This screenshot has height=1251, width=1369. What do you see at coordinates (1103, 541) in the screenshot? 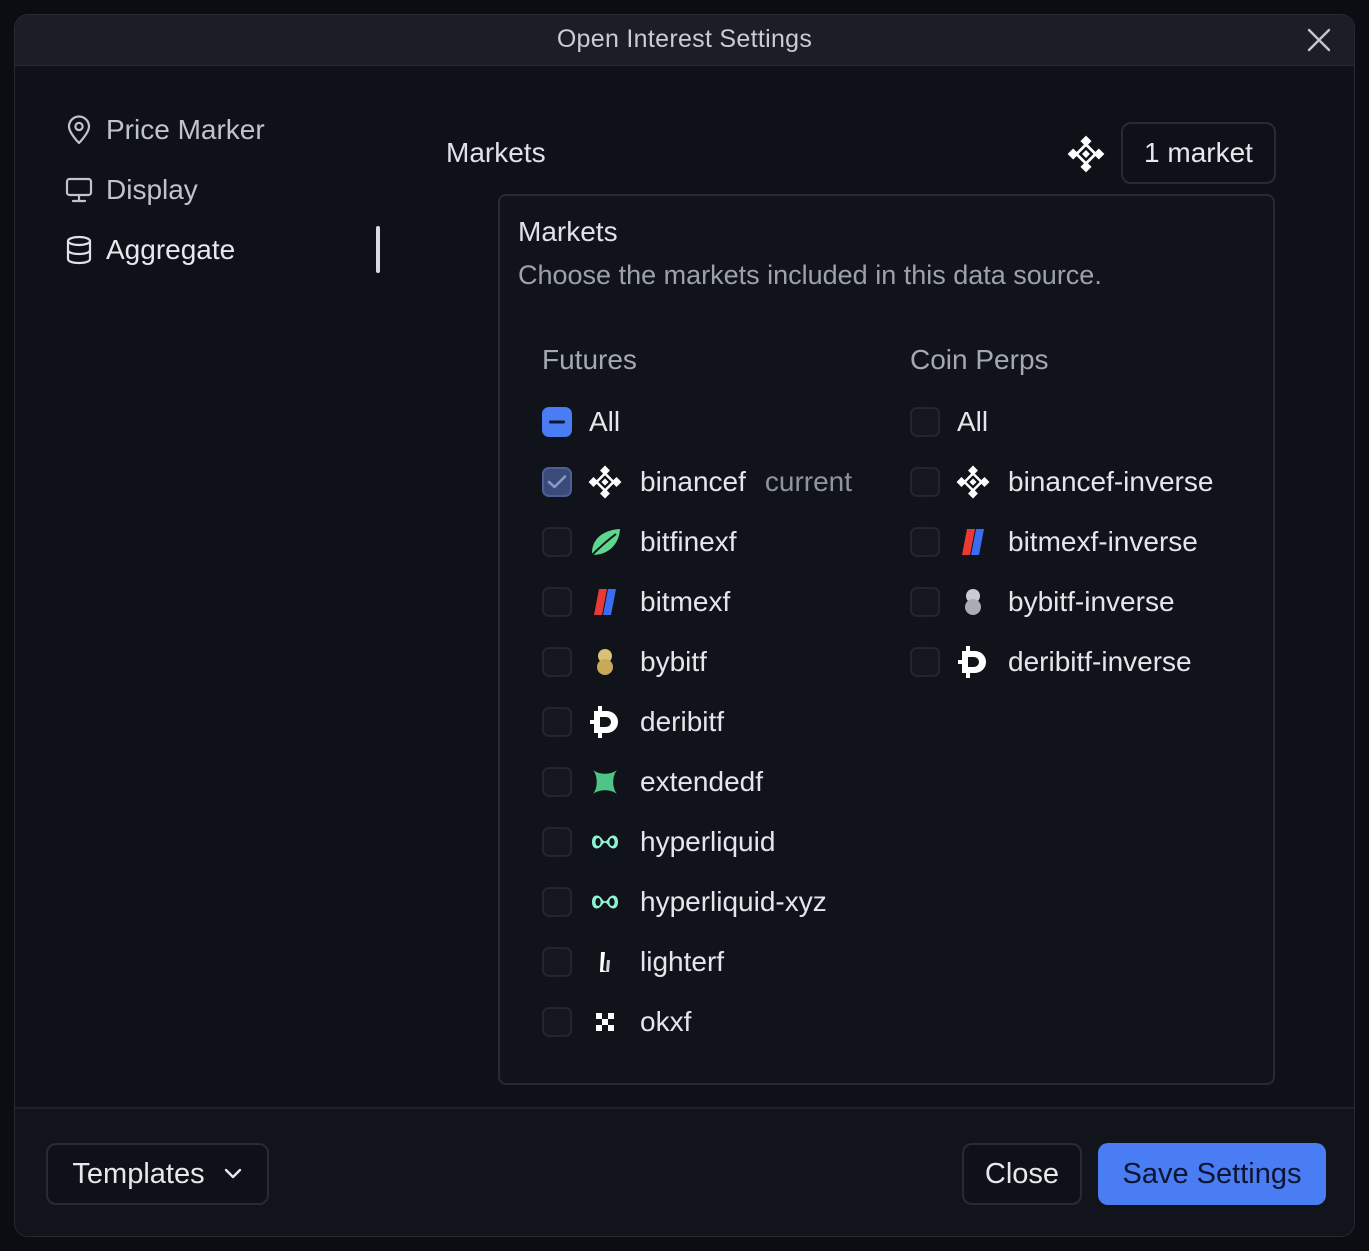
I see `option-label: bitmexf-inverse` at bounding box center [1103, 541].